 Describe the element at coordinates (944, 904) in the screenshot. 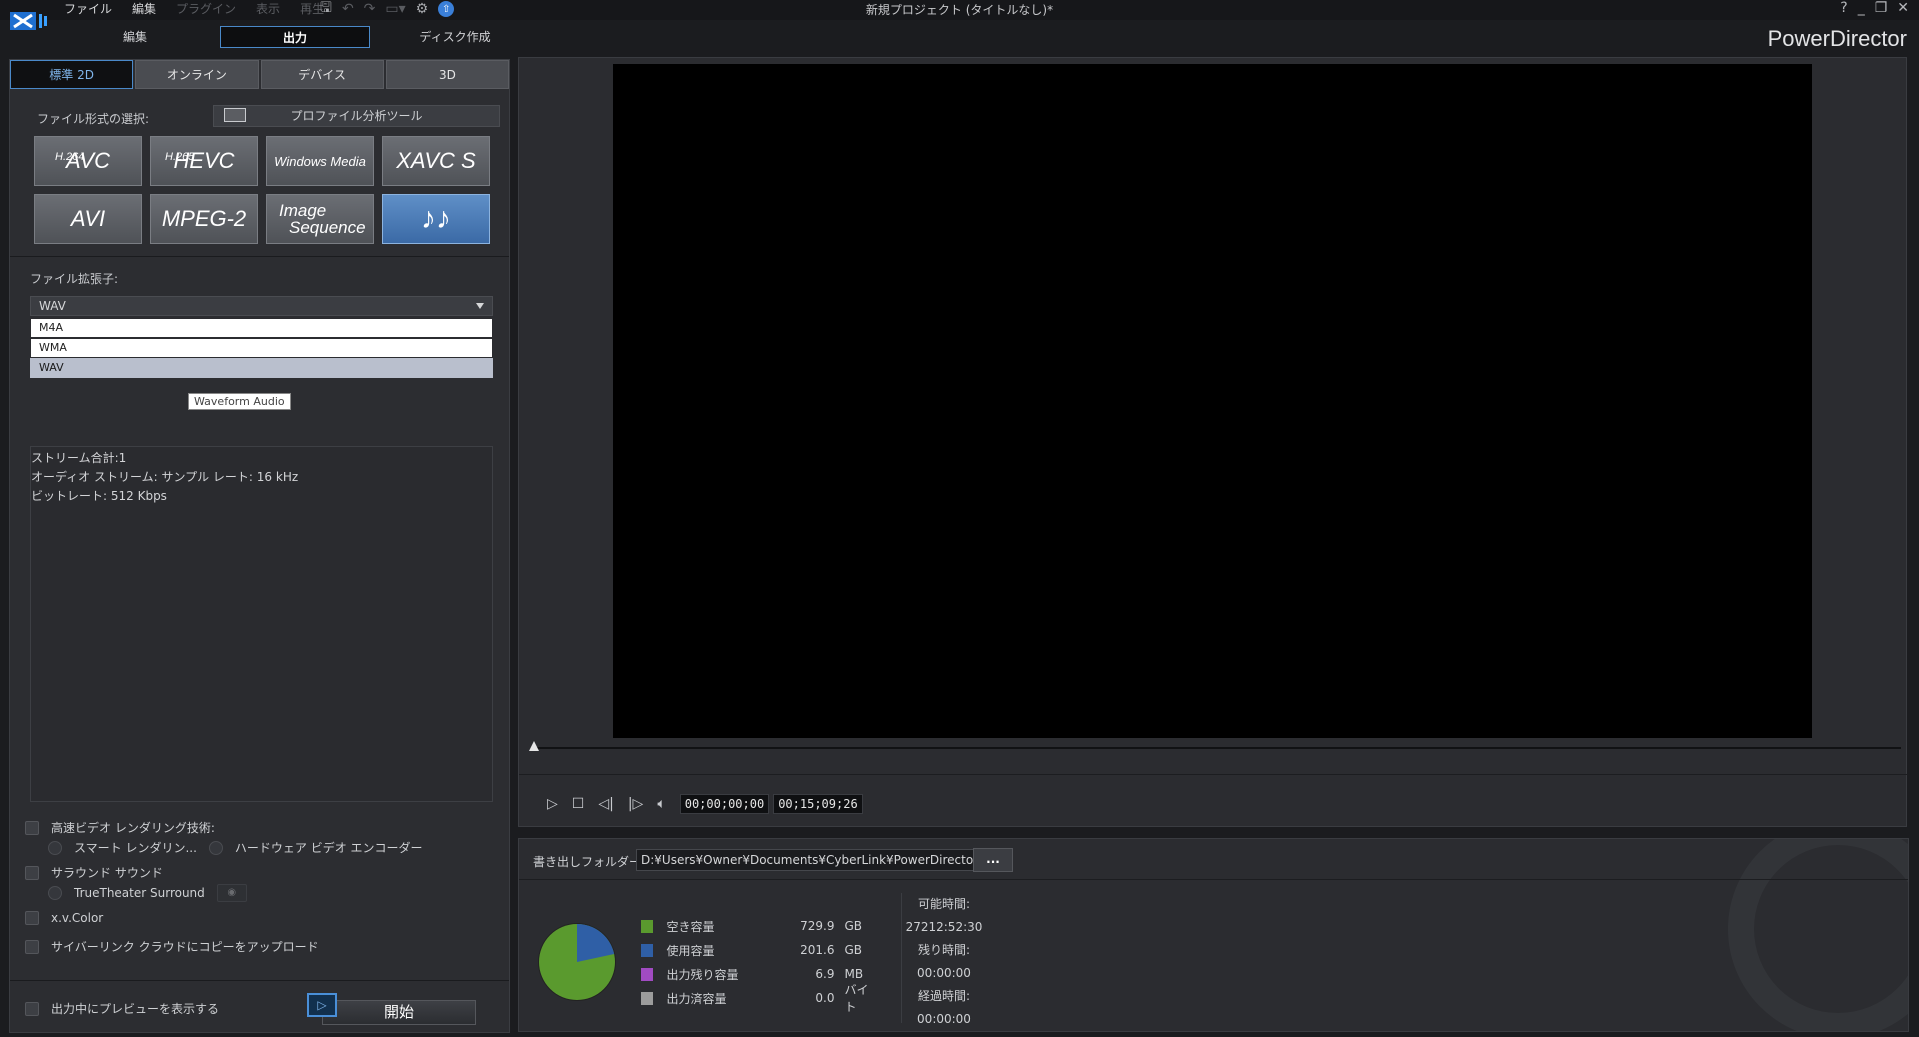

I see `possible-time-label: 可能時間:` at that location.